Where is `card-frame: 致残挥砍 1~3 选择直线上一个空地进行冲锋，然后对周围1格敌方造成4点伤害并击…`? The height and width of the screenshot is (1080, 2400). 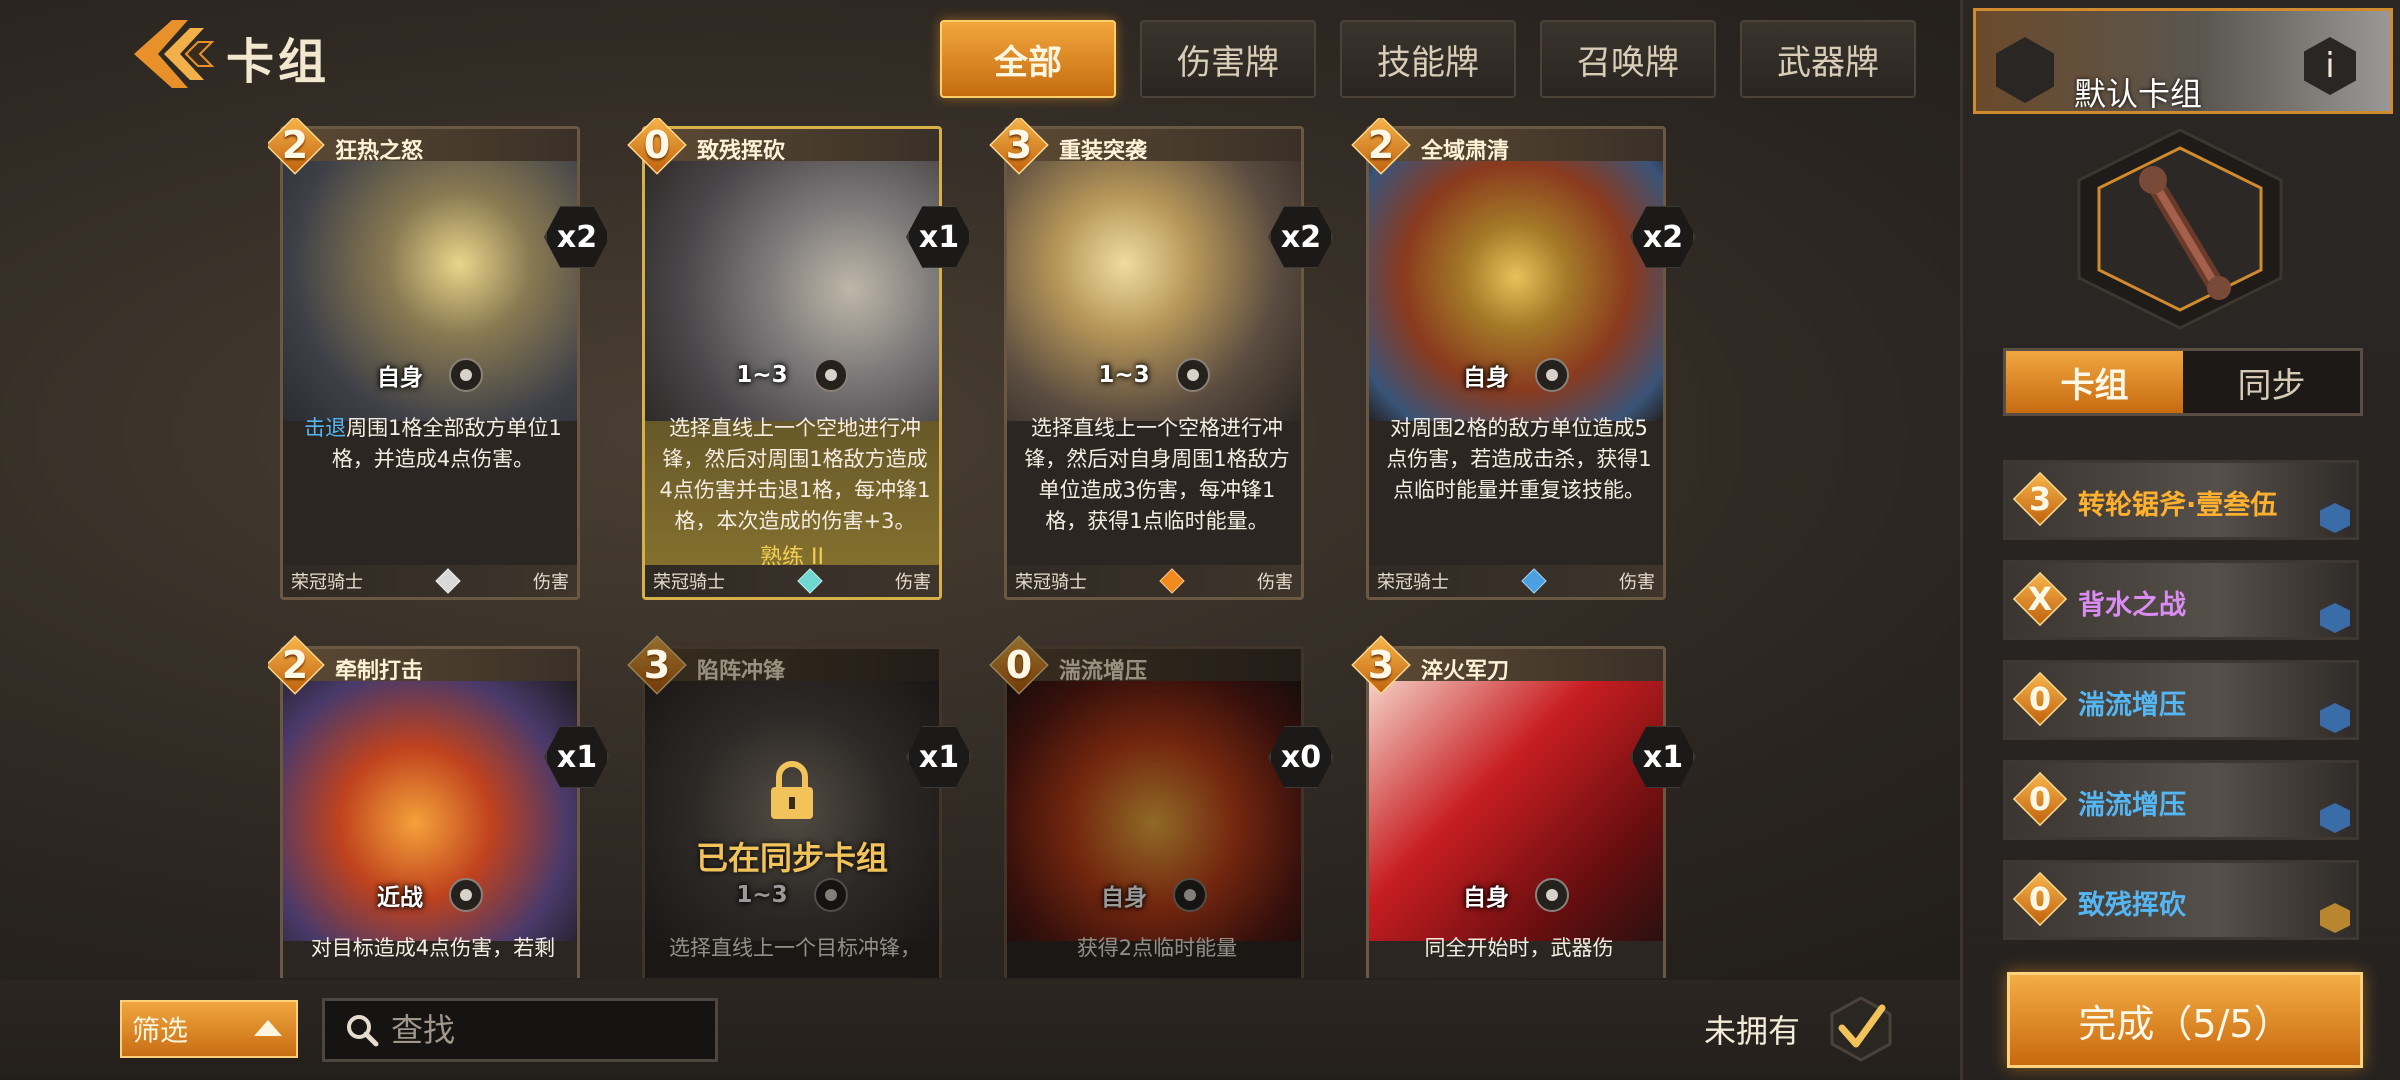
card-frame: 致残挥砍 1~3 选择直线上一个空地进行冲锋，然后对周围1格敌方造成4点伤害并击… is located at coordinates (792, 363).